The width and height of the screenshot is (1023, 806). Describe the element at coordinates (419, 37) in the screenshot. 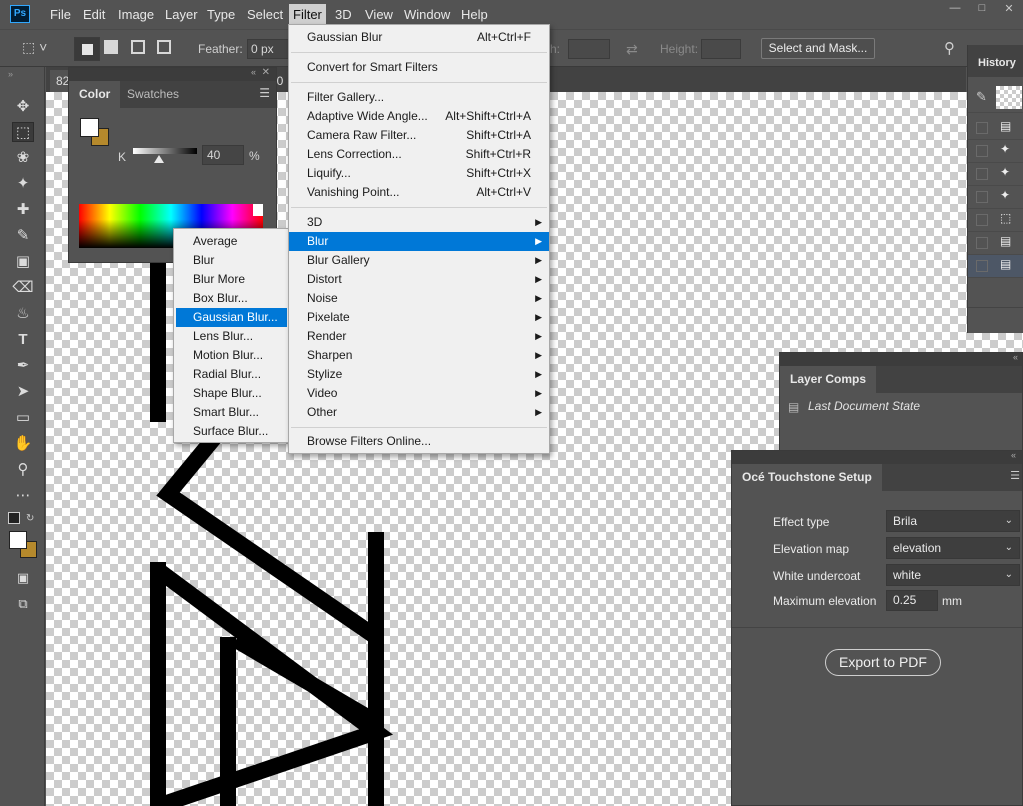

I see `menu-item-last-filter: Gaussian Blur Alt+Ctrl+F` at that location.